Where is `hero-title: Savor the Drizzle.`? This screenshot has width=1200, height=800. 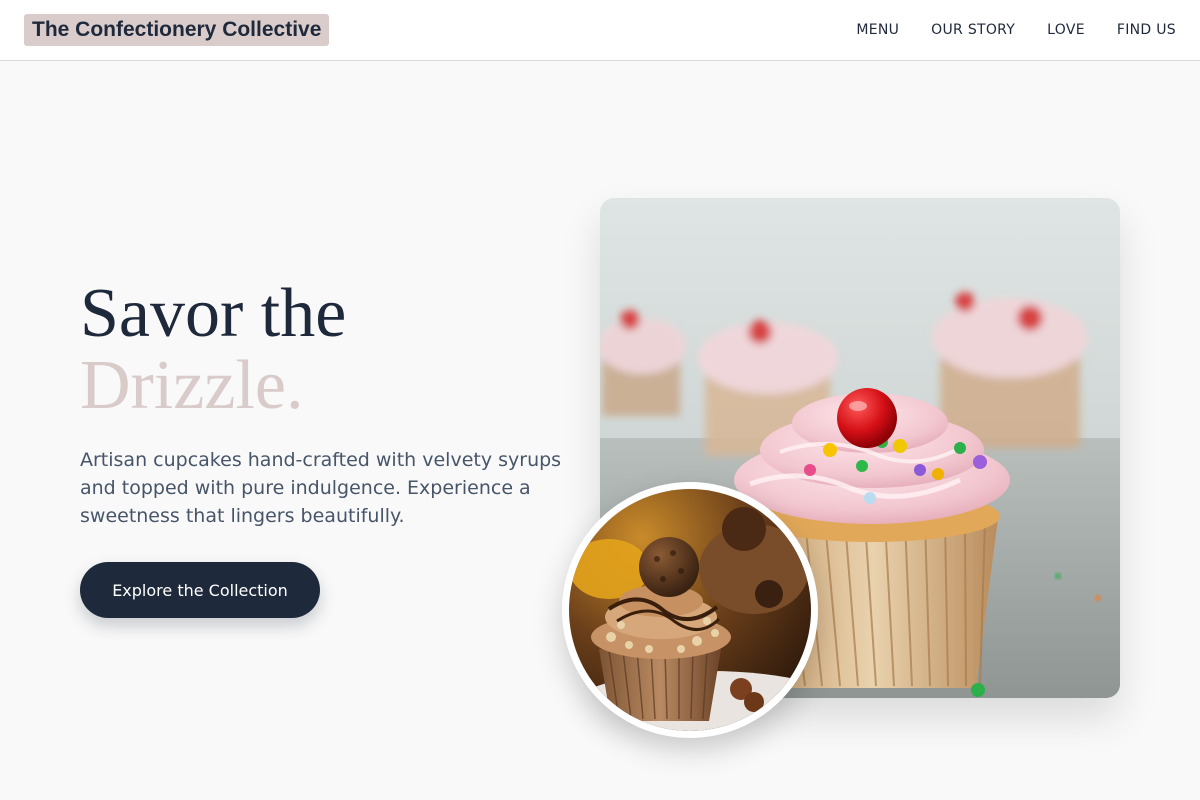 hero-title: Savor the Drizzle. is located at coordinates (320, 350).